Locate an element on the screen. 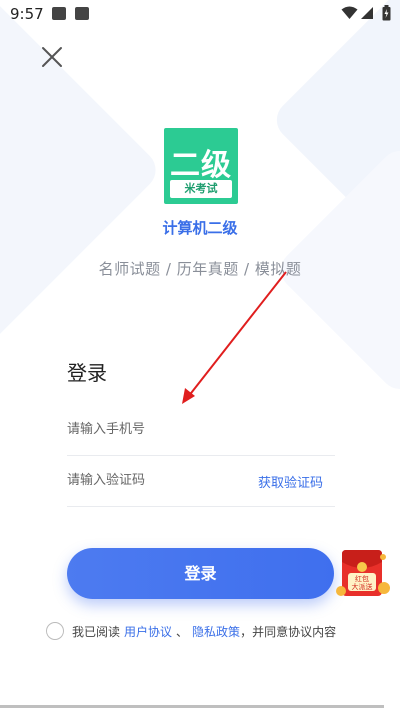 This screenshot has height=711, width=400. annotation-arrow is located at coordinates (234, 337).